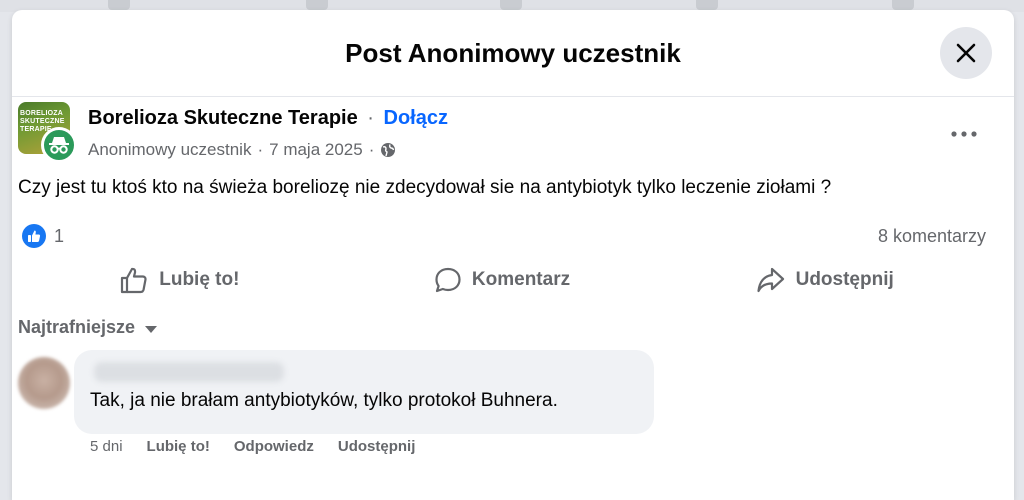 The width and height of the screenshot is (1024, 500). Describe the element at coordinates (189, 372) in the screenshot. I see `commenter-name-redacted` at that location.